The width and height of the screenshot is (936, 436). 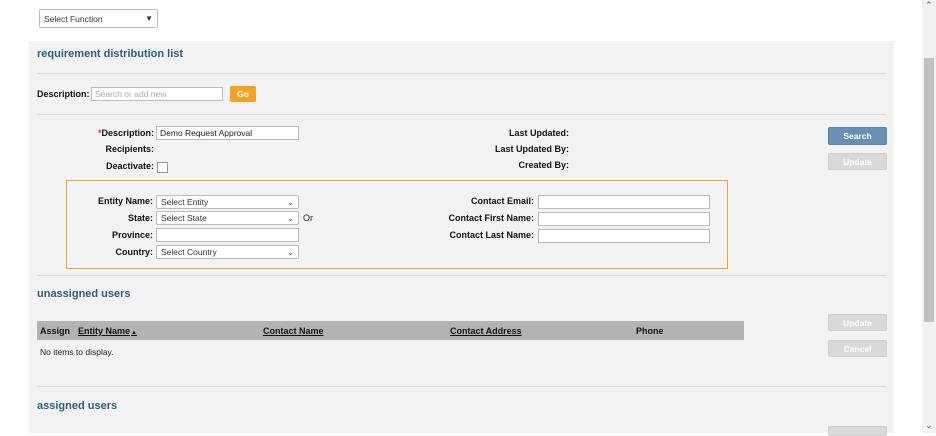 I want to click on column-phone: Phone, so click(x=650, y=331).